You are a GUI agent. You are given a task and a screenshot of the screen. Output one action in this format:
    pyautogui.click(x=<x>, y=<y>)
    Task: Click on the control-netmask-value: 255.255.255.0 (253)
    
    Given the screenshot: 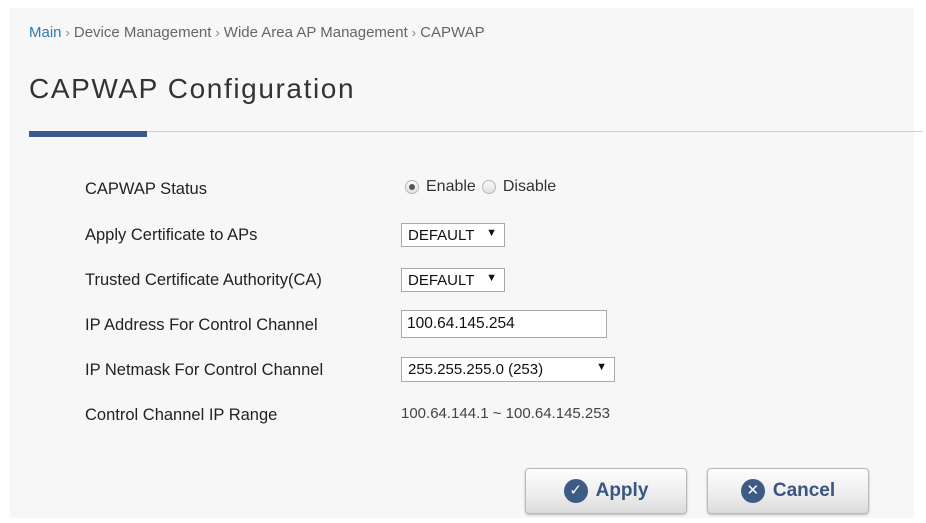 What is the action you would take?
    pyautogui.click(x=476, y=369)
    